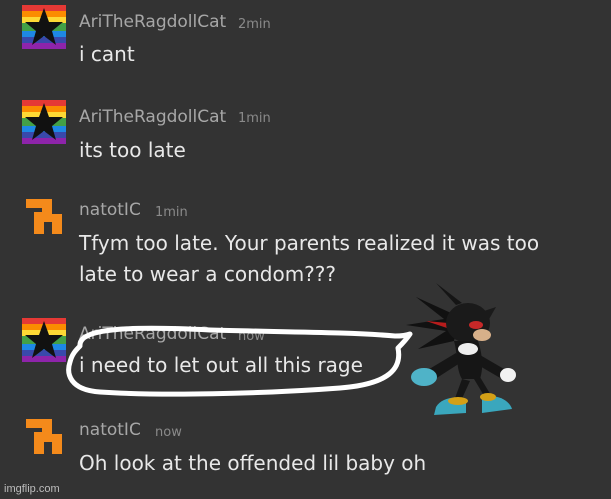  Describe the element at coordinates (254, 24) in the screenshot. I see `timestamp: 2min` at that location.